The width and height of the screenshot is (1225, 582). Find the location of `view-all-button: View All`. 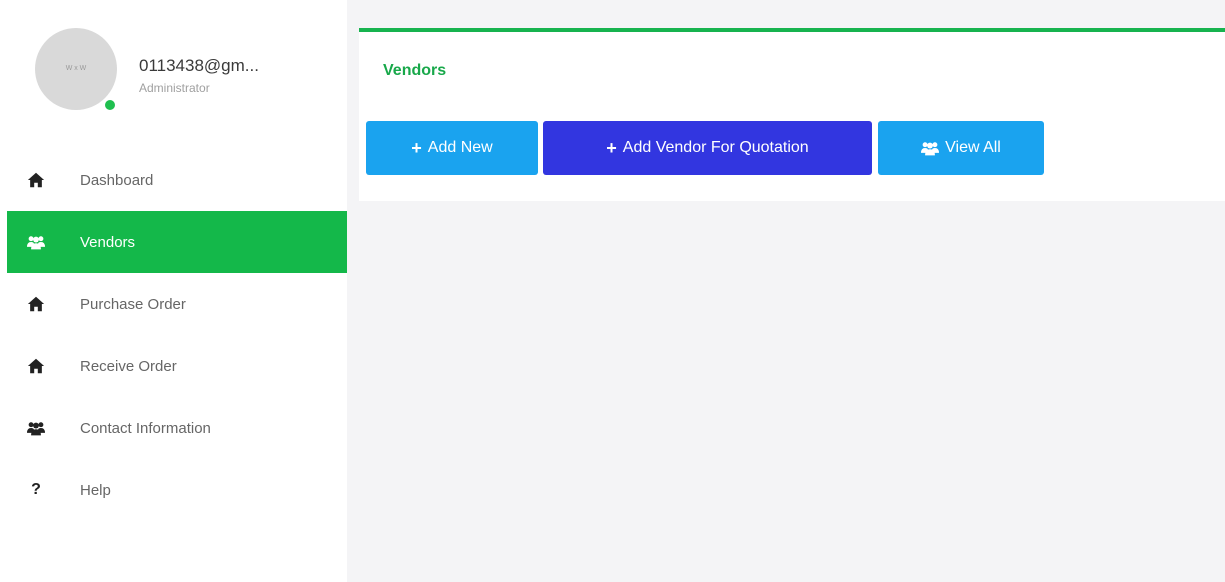

view-all-button: View All is located at coordinates (961, 148).